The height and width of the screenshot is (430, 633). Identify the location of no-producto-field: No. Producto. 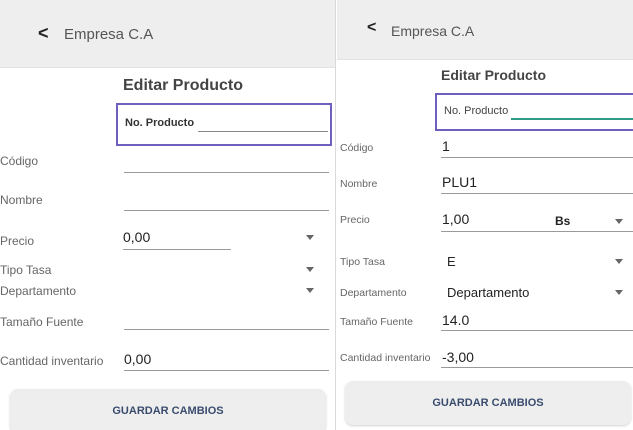
(224, 124).